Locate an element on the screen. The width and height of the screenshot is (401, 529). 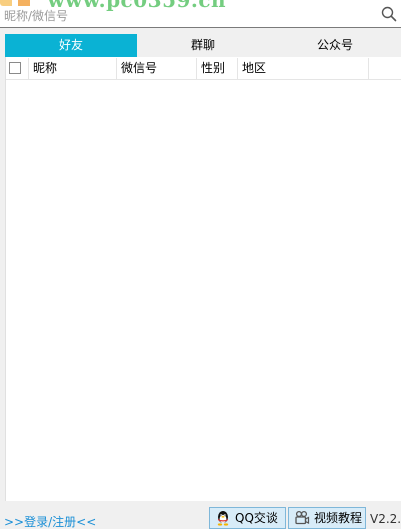
video-tutorial-label: 视频教程 is located at coordinates (338, 518).